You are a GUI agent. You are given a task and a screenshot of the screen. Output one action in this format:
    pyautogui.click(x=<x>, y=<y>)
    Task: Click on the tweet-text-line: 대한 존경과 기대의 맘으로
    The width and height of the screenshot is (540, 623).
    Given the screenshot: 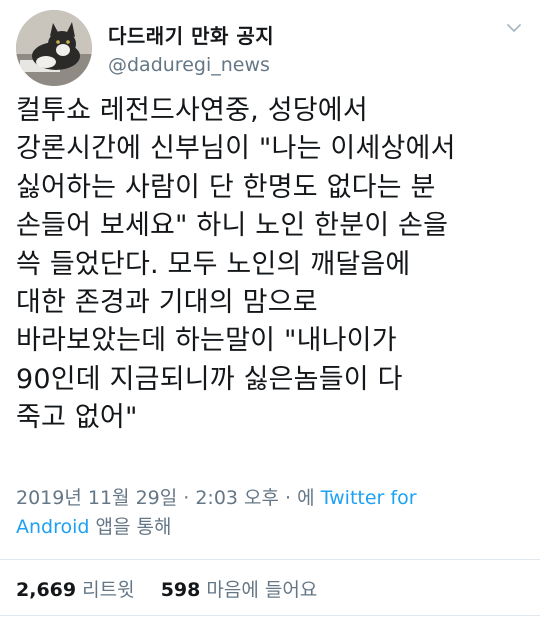 What is the action you would take?
    pyautogui.click(x=167, y=303)
    